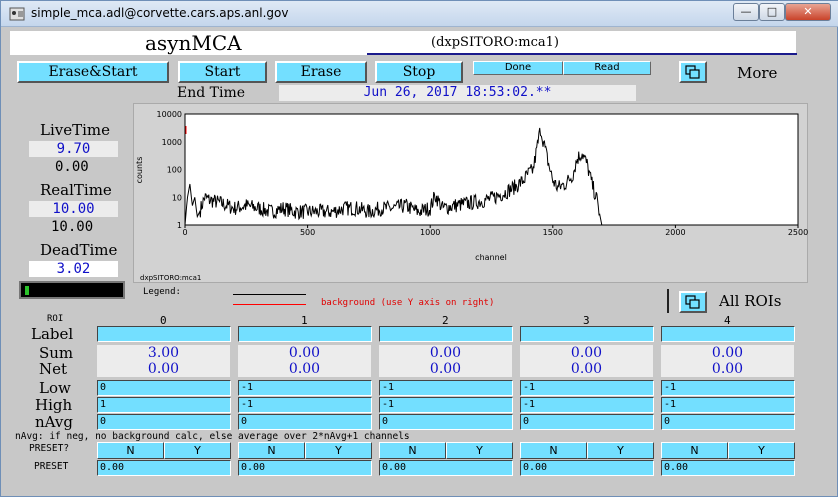 This screenshot has width=838, height=497. Describe the element at coordinates (172, 142) in the screenshot. I see `y-tick-label: 1000` at that location.